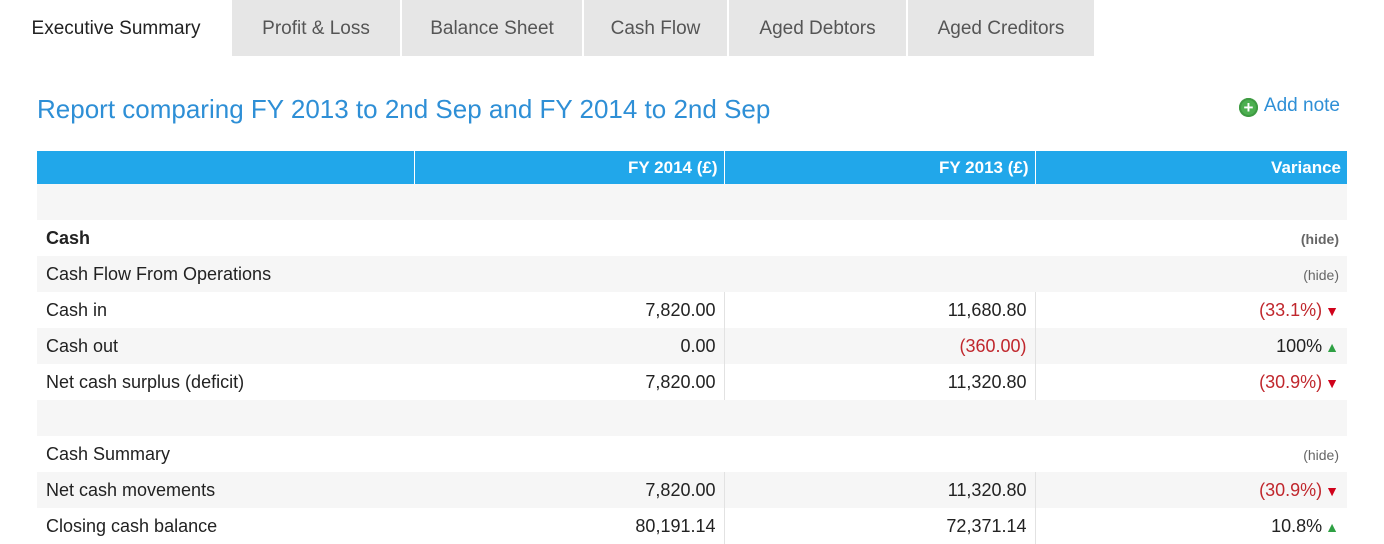 The image size is (1384, 544). I want to click on subsection-cfo-row: Cash Flow From Operations (hide), so click(692, 274).